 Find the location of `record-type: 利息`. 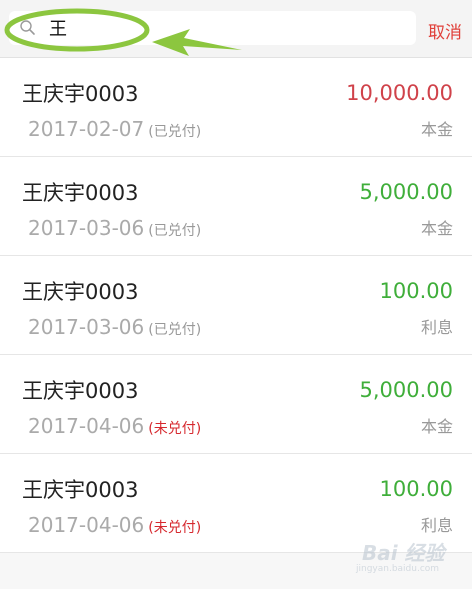

record-type: 利息 is located at coordinates (436, 327).